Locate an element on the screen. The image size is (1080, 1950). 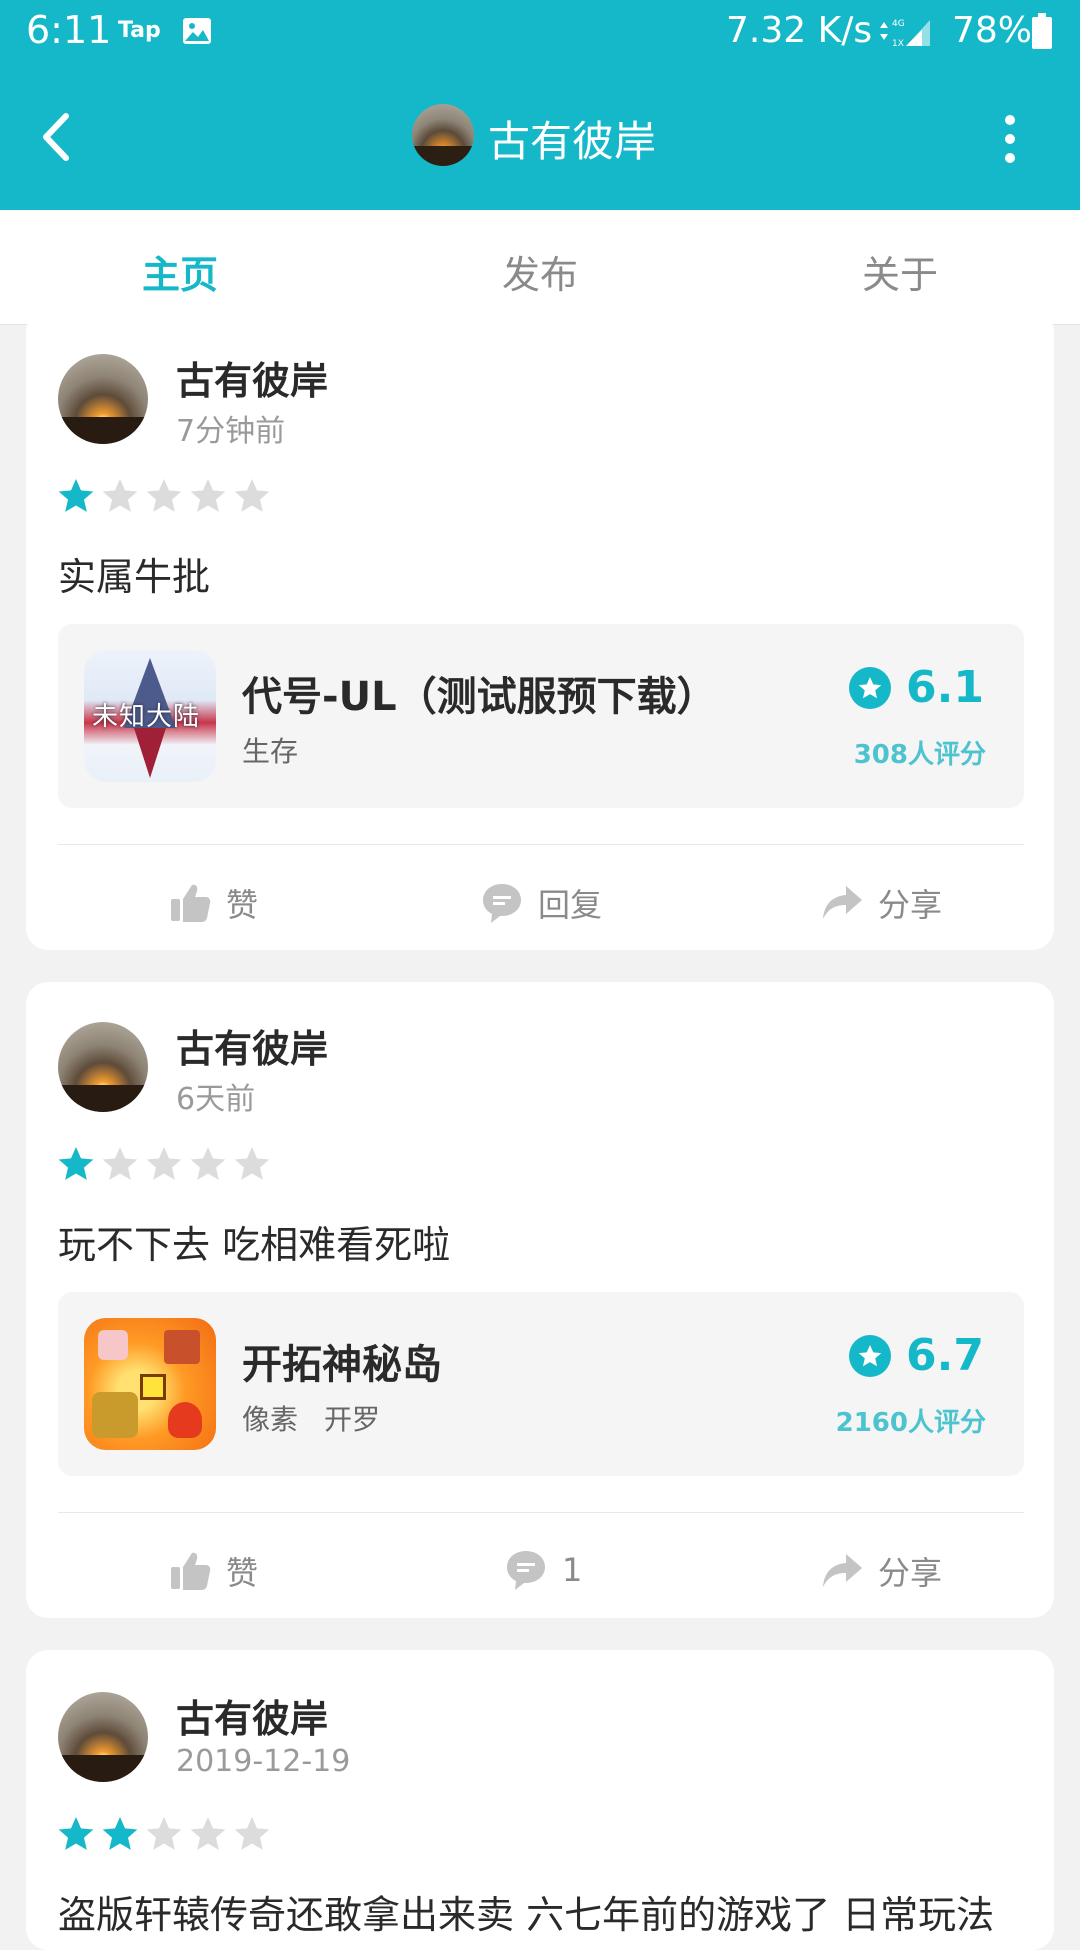
tab-posts: 发布 is located at coordinates (540, 271).